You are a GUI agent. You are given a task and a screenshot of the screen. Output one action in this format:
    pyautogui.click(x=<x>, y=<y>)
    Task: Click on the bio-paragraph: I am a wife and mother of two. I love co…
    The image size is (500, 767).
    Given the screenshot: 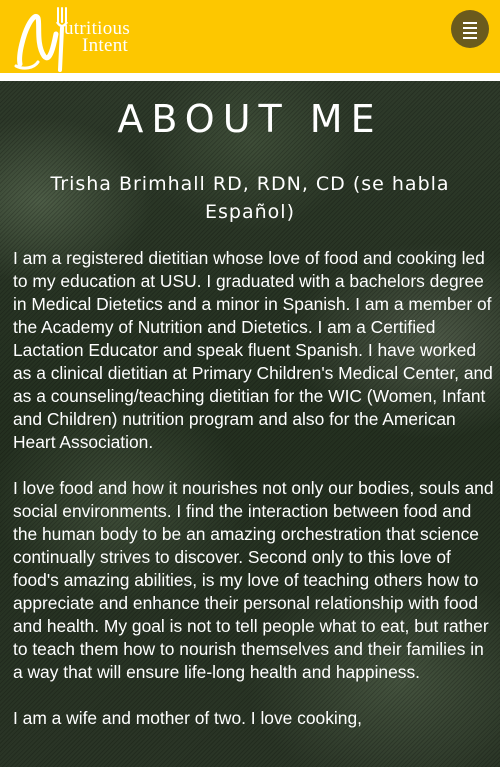 What is the action you would take?
    pyautogui.click(x=187, y=718)
    